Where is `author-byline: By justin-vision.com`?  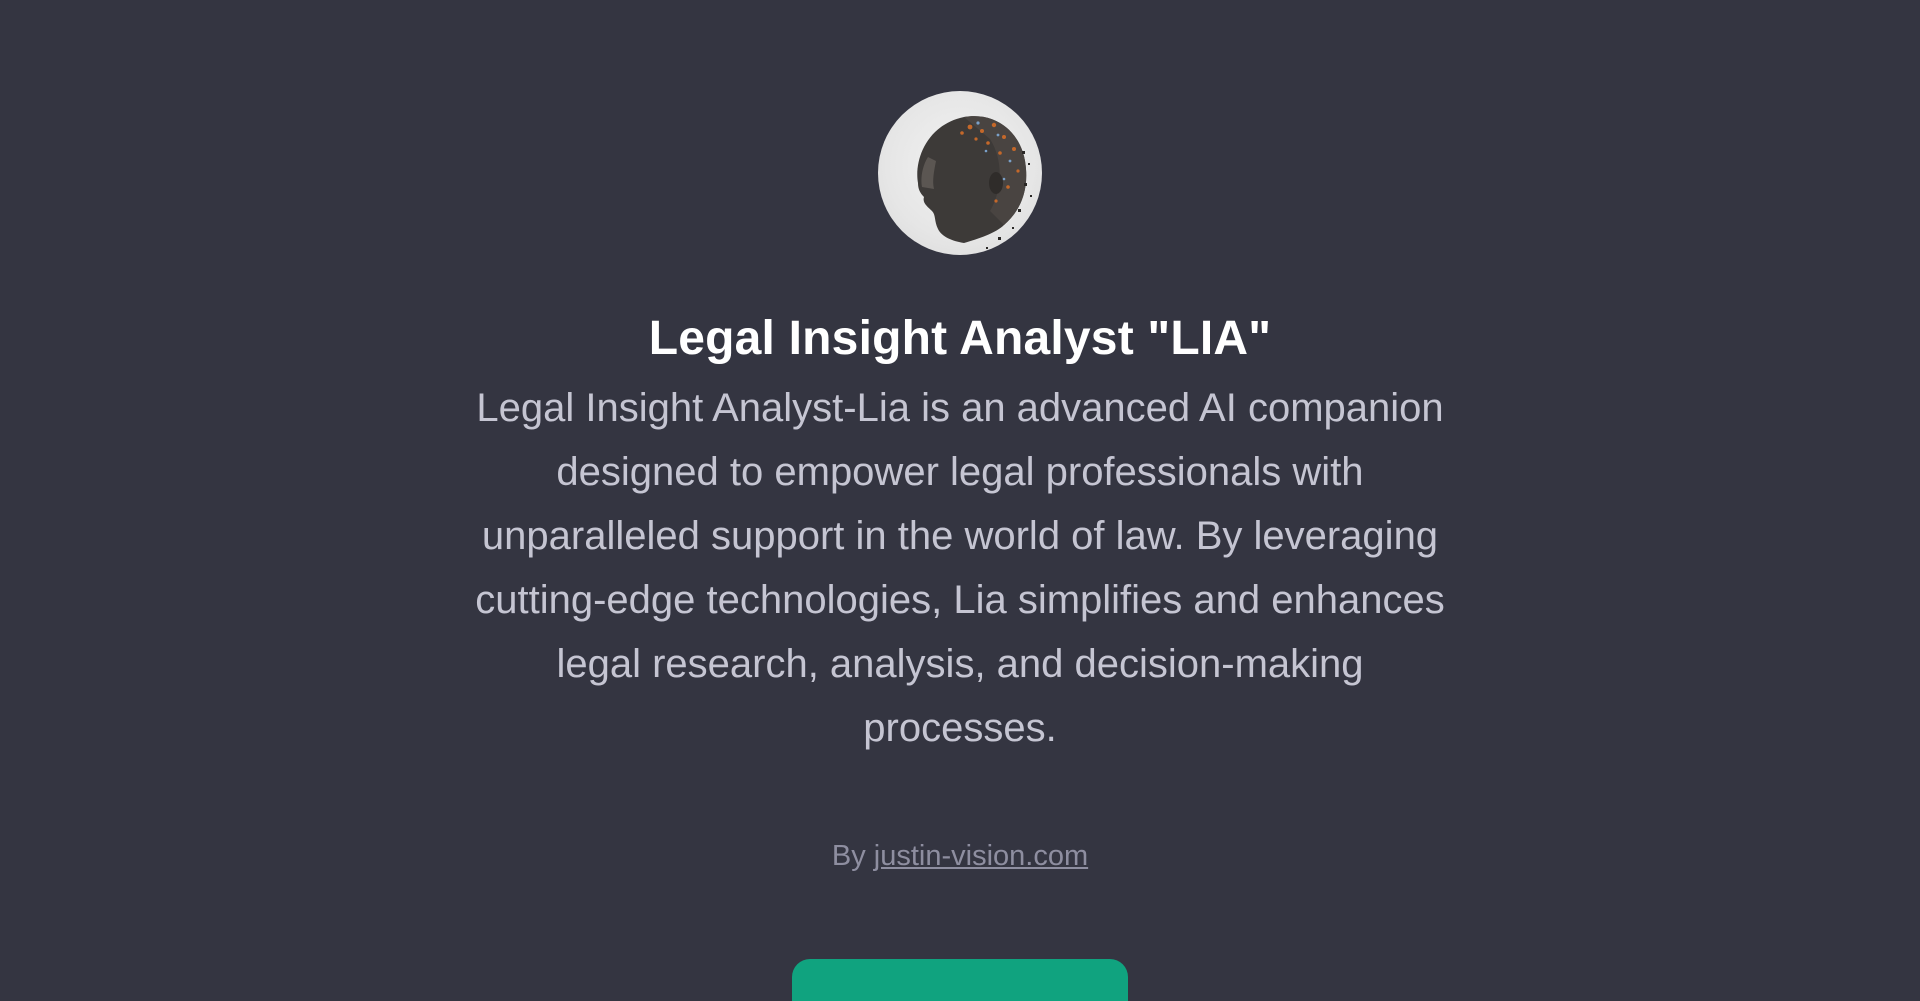 author-byline: By justin-vision.com is located at coordinates (960, 856).